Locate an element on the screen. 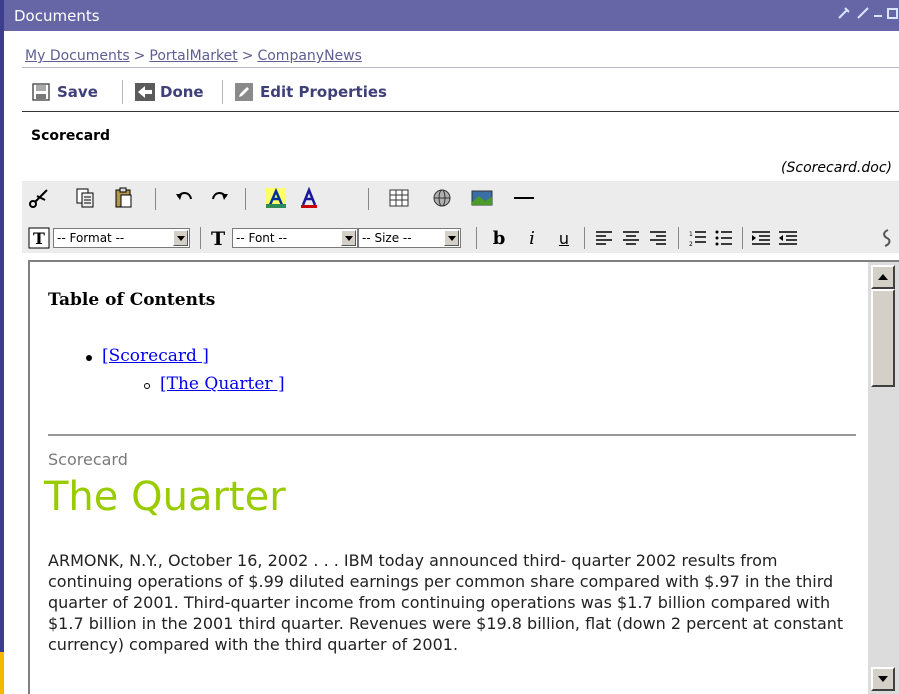 This screenshot has height=694, width=899. size-select-value: -- Size -- is located at coordinates (387, 238).